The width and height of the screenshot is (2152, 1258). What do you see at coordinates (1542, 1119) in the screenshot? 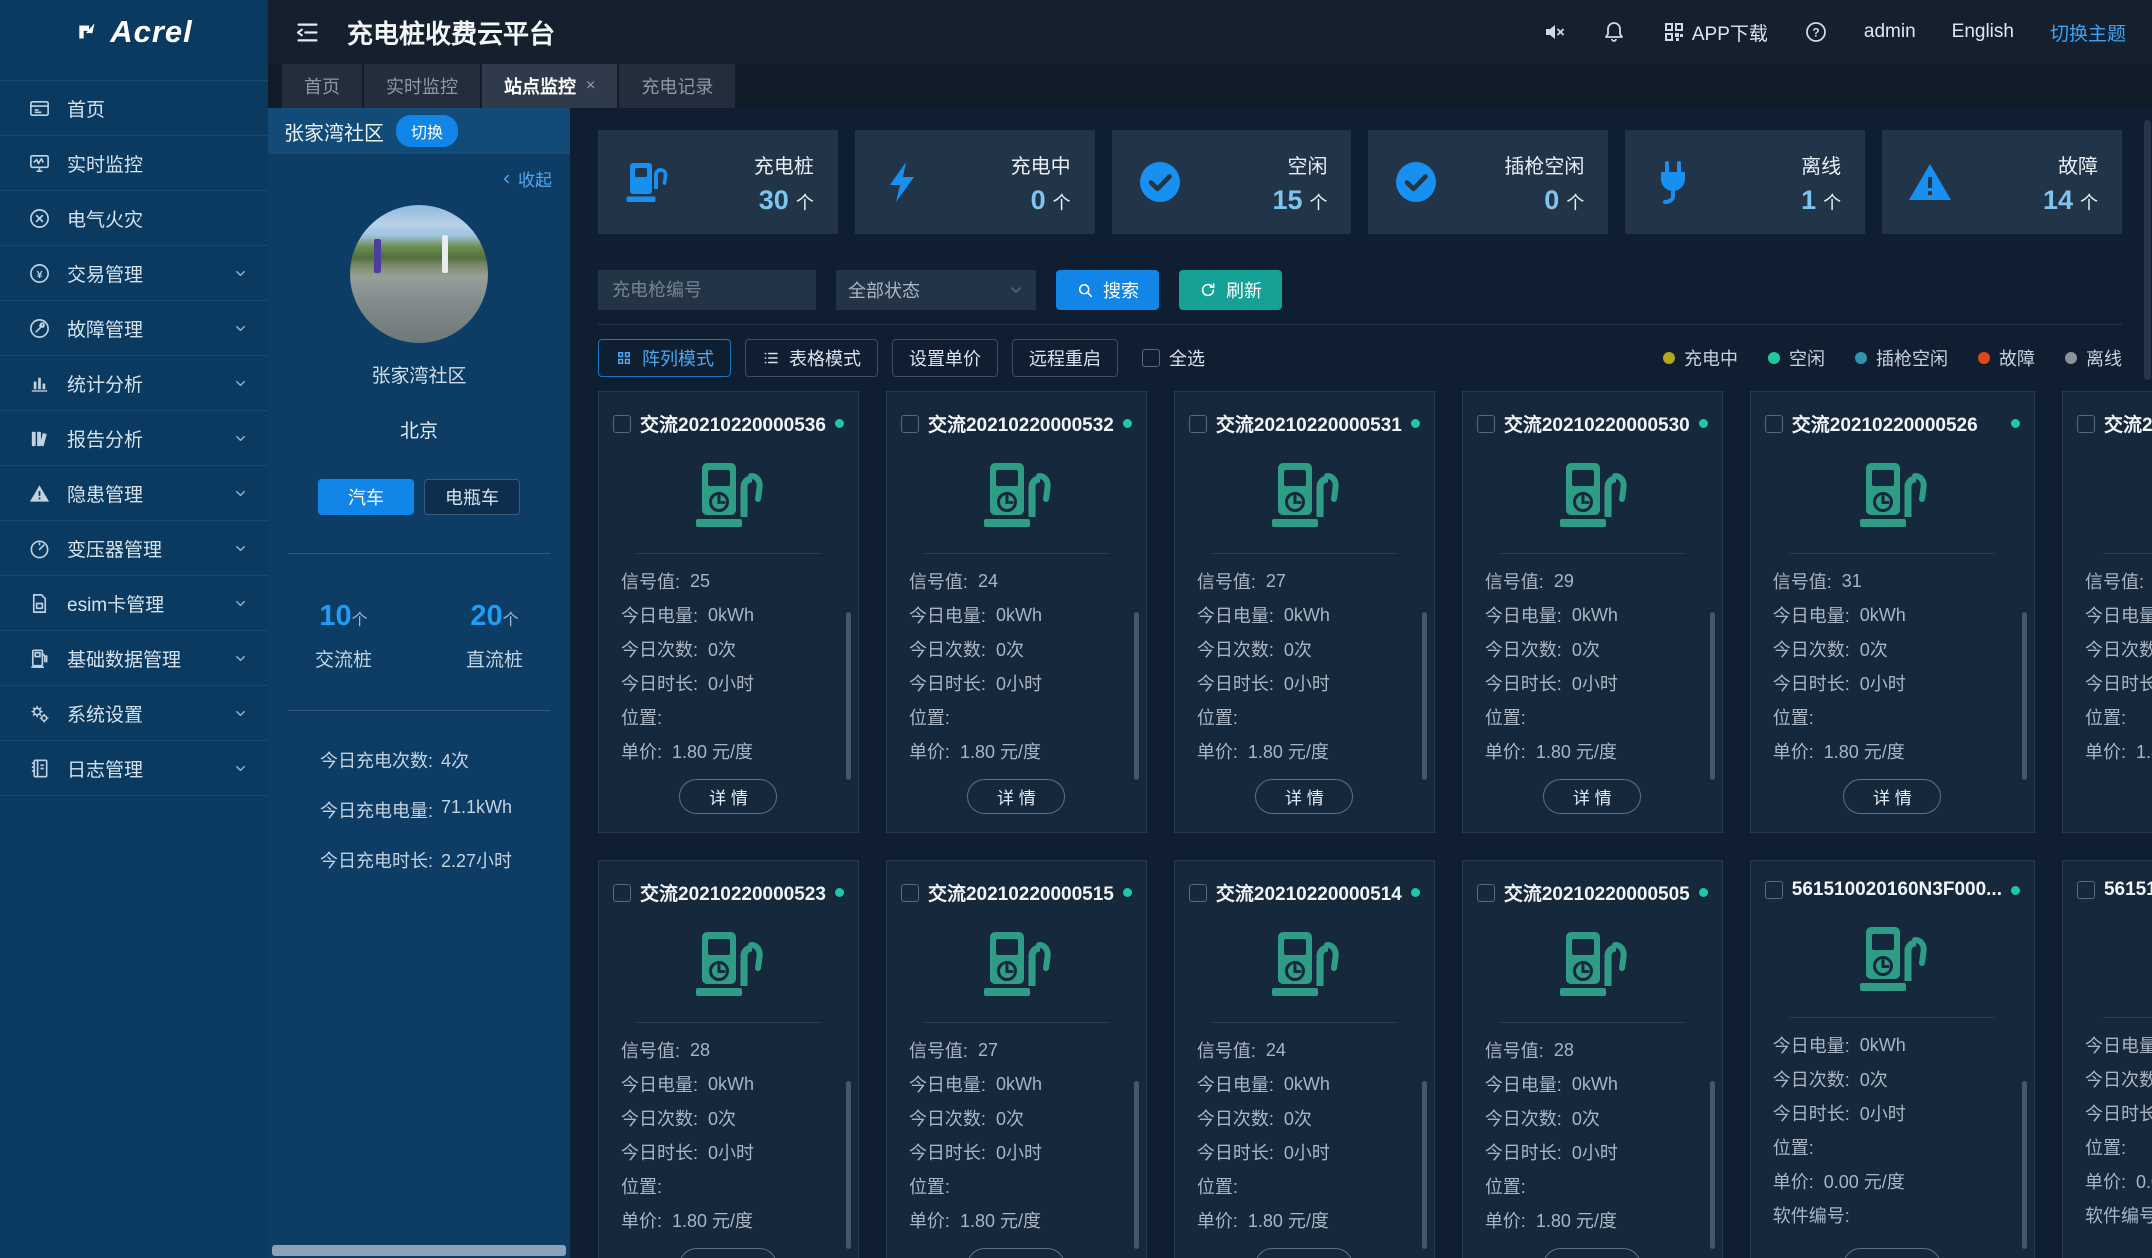
I see `charger-field: 今日次数: 0次` at bounding box center [1542, 1119].